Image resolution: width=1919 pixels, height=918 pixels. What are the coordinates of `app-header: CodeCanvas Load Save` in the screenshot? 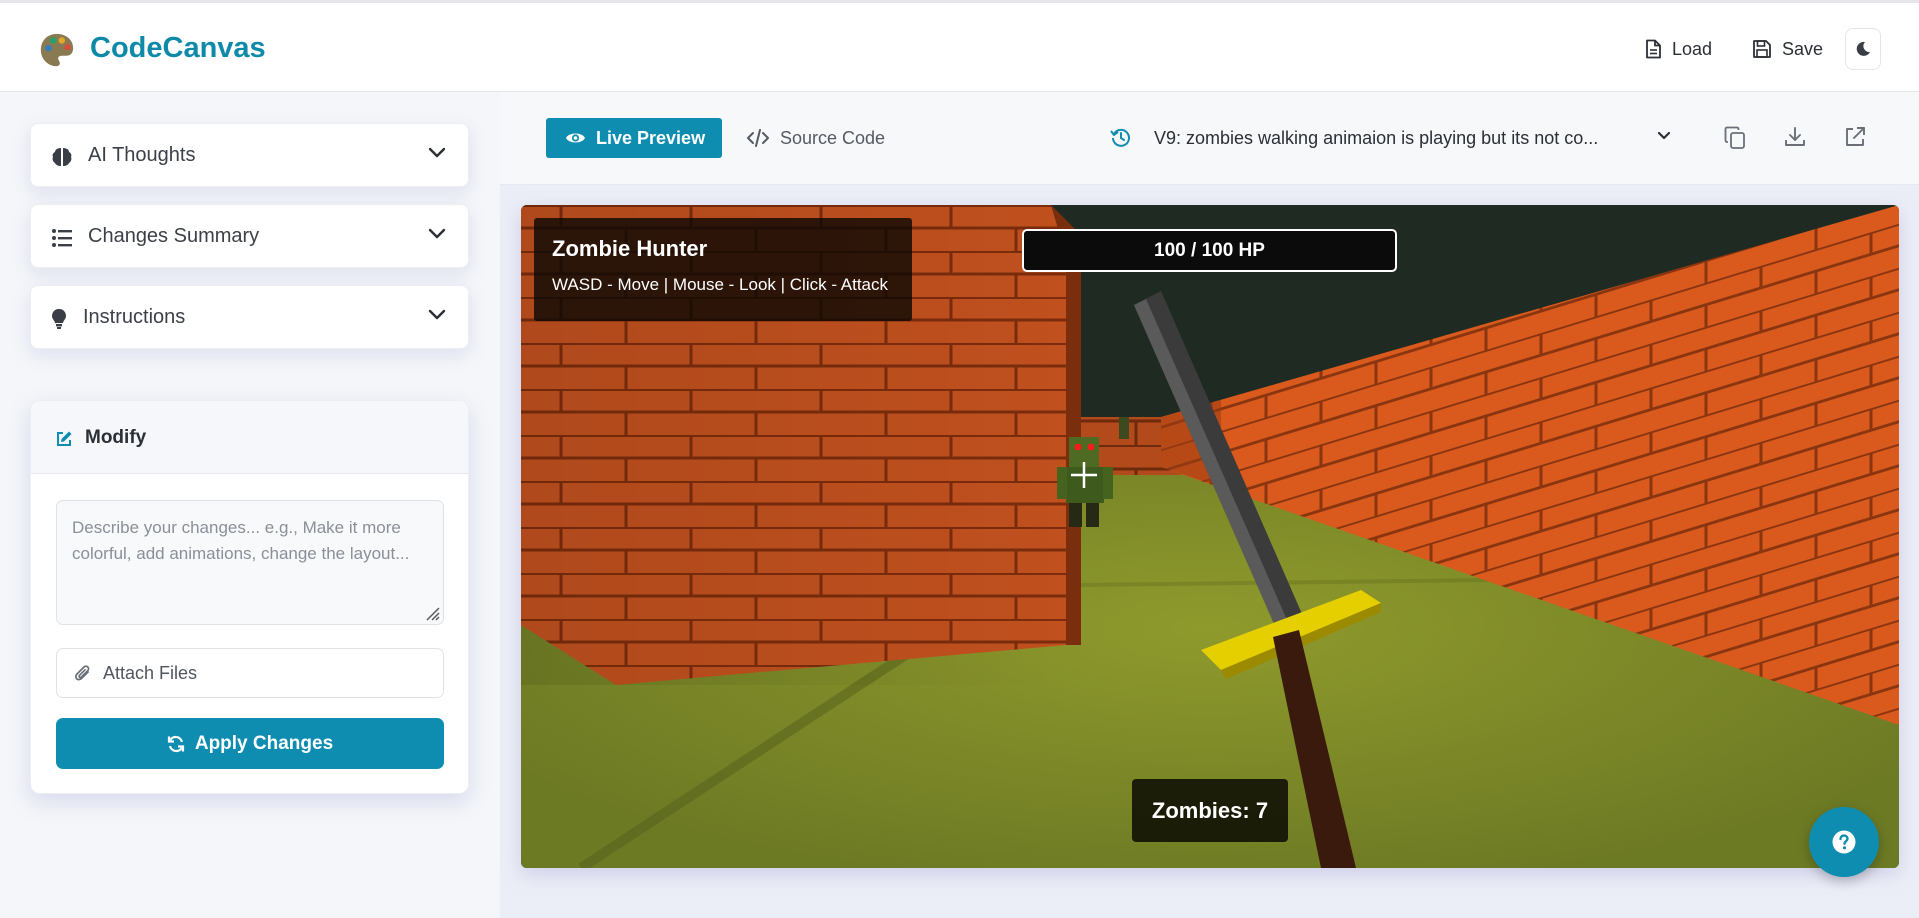 It's located at (959, 47).